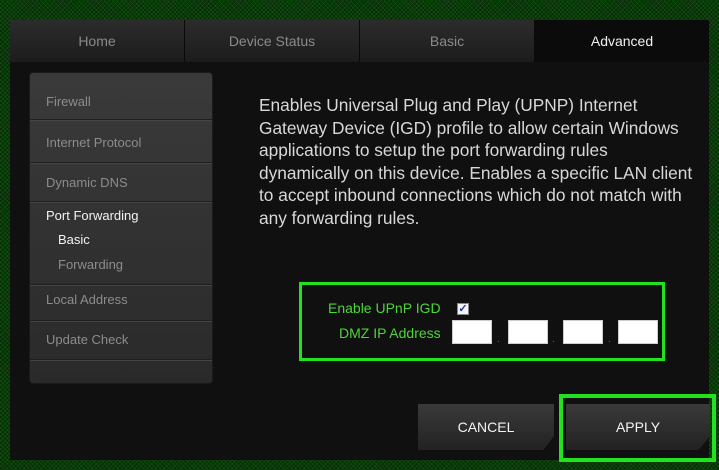  What do you see at coordinates (87, 182) in the screenshot?
I see `sidebar-item-label: Dynamic DNS` at bounding box center [87, 182].